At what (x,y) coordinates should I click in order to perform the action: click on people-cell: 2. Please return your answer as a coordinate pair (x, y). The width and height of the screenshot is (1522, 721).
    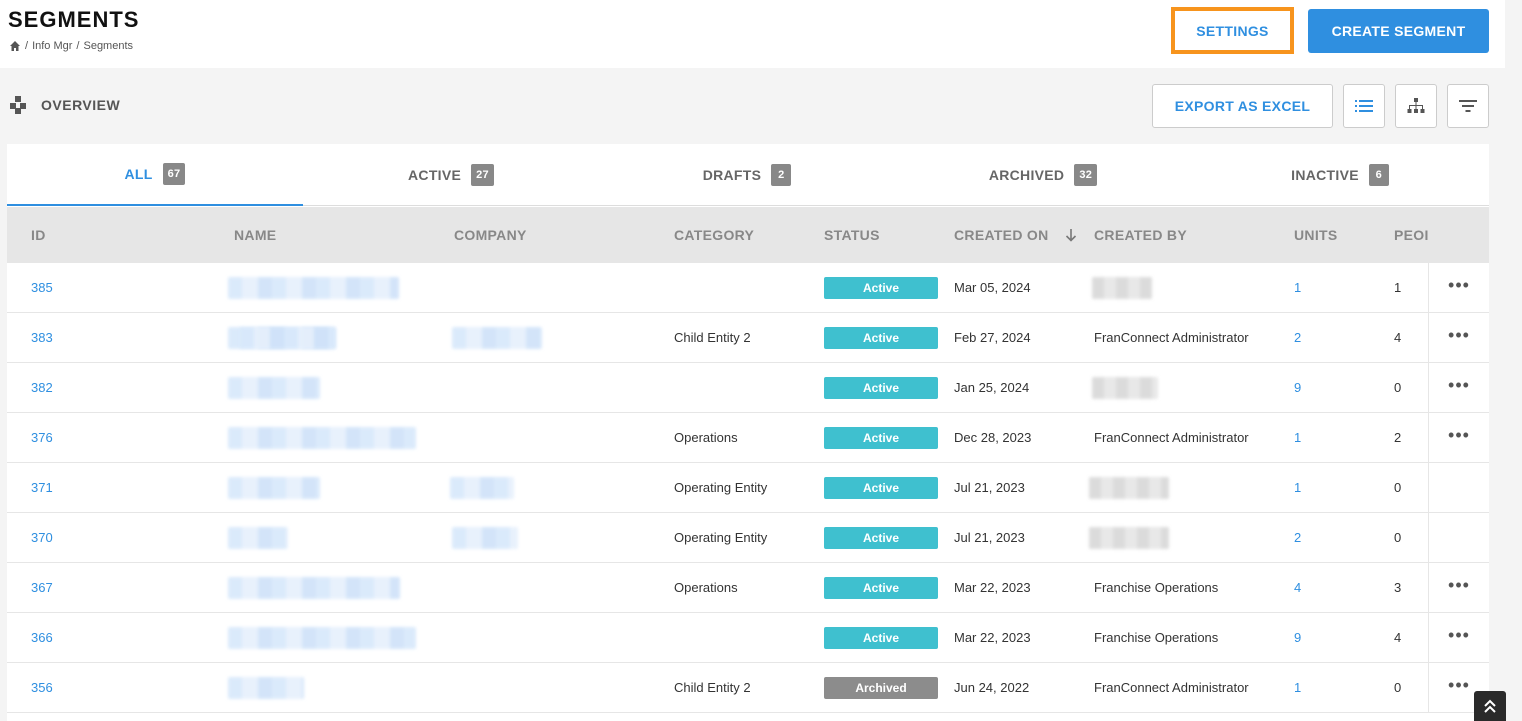
    Looking at the image, I should click on (1398, 437).